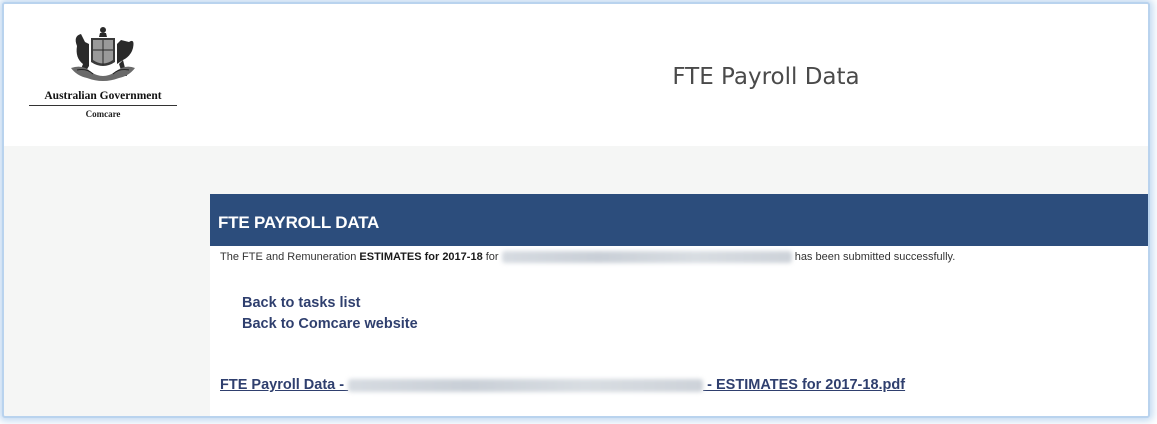 The image size is (1157, 424). Describe the element at coordinates (103, 105) in the screenshot. I see `logo-divider` at that location.